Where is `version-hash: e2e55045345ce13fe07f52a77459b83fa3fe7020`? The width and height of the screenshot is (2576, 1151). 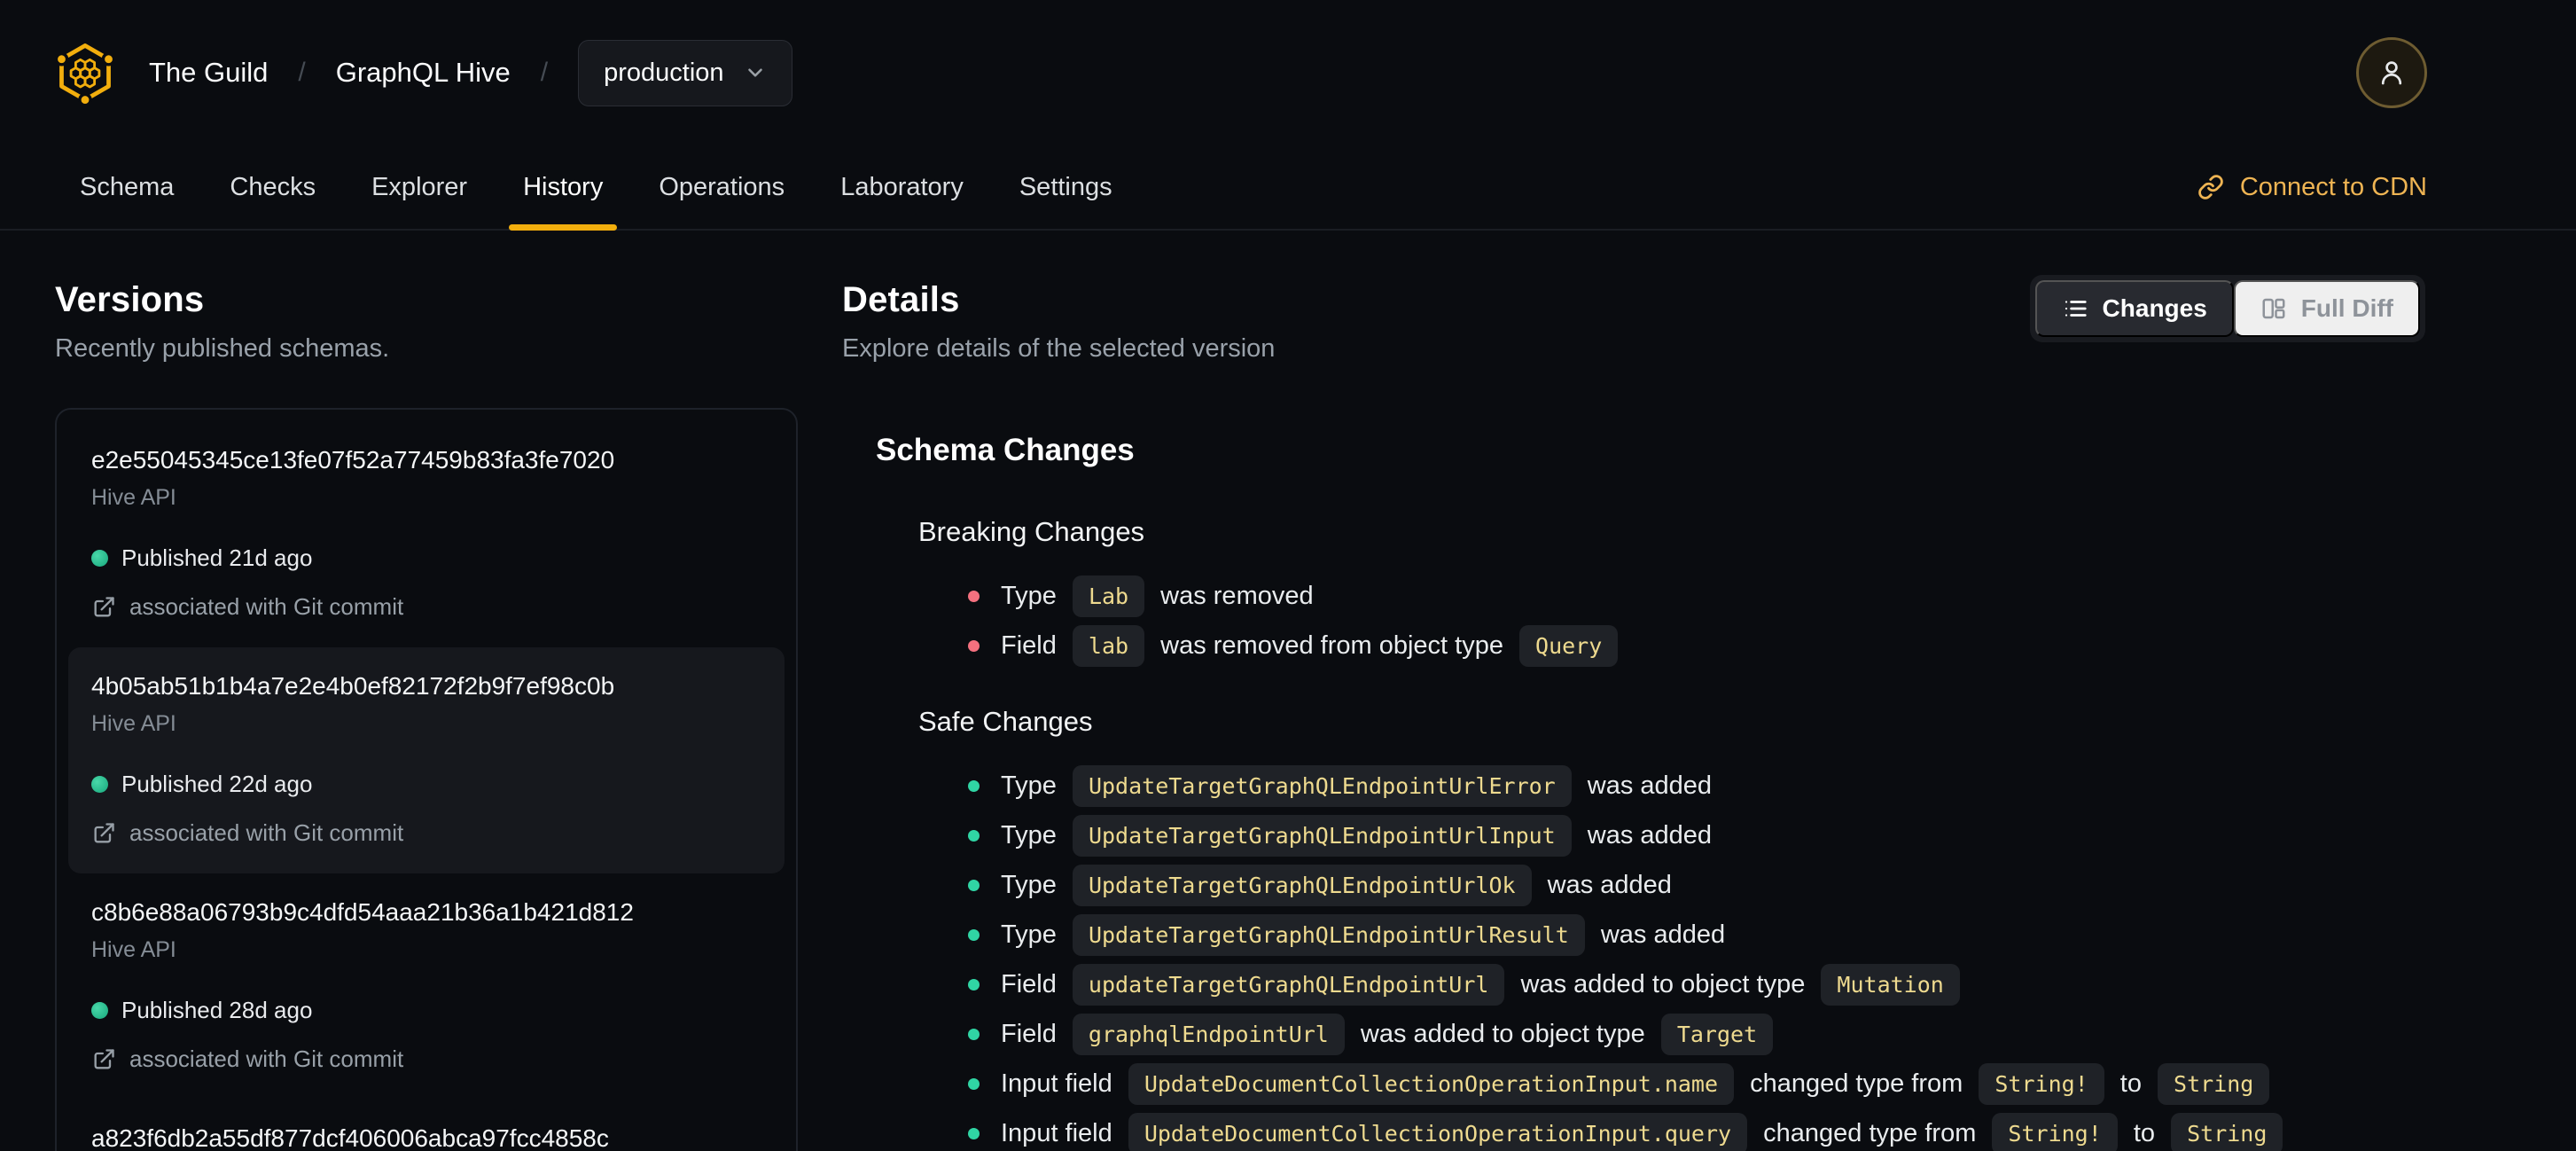 version-hash: e2e55045345ce13fe07f52a77459b83fa3fe7020 is located at coordinates (353, 460).